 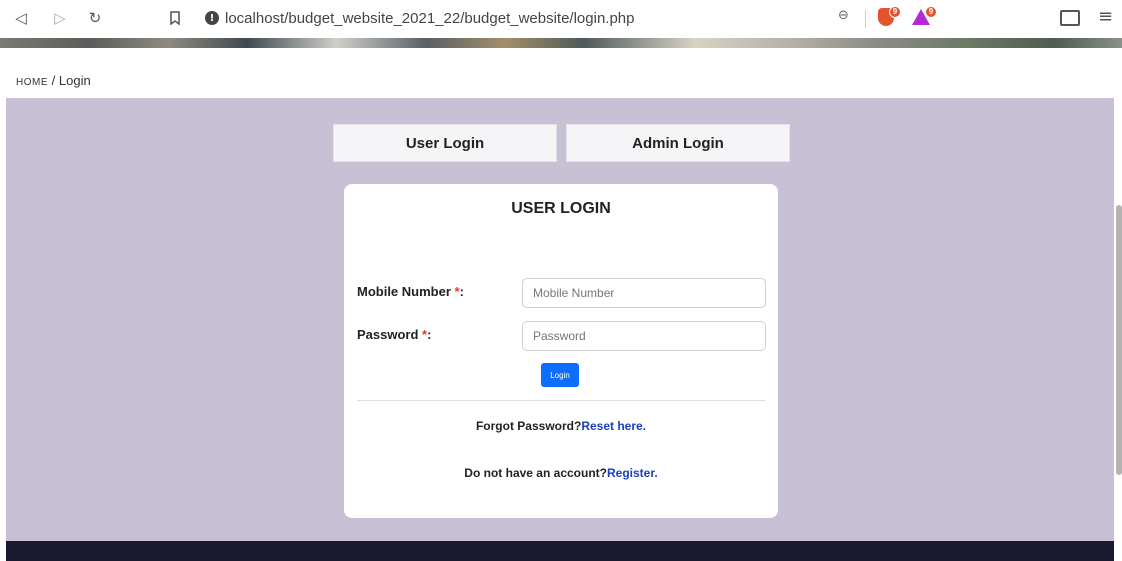 I want to click on toolbar-divider, so click(x=865, y=19).